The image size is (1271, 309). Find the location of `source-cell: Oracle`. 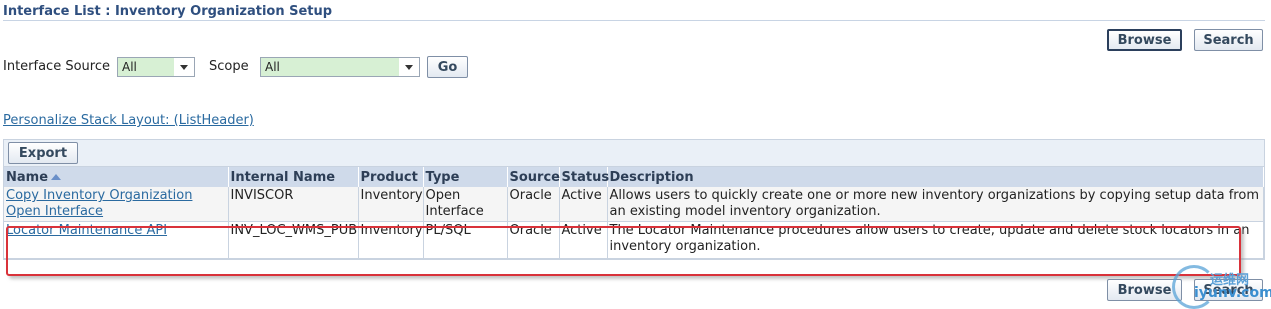

source-cell: Oracle is located at coordinates (533, 204).